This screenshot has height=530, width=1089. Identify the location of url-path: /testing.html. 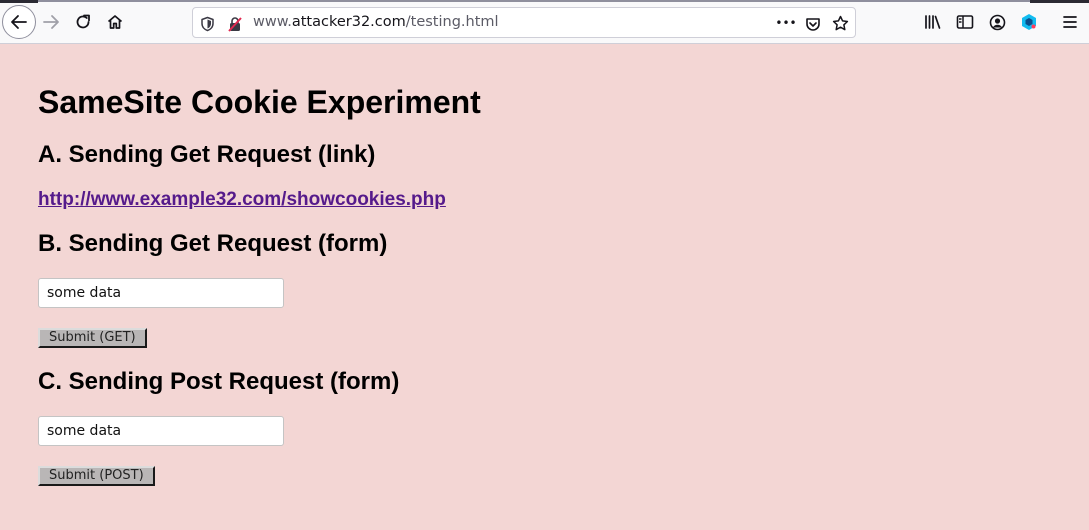
(452, 22).